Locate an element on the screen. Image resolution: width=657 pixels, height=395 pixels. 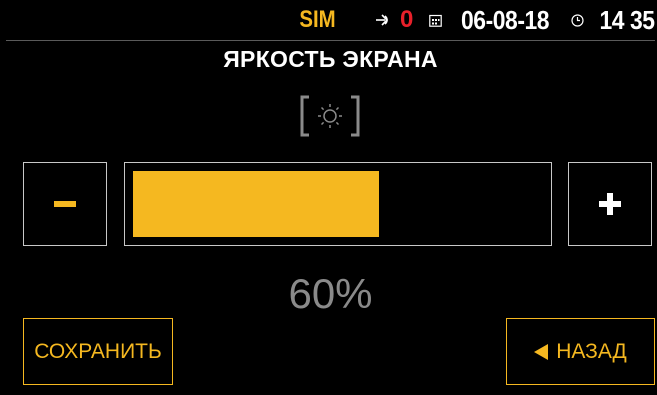
back-arrow-icon is located at coordinates (541, 351).